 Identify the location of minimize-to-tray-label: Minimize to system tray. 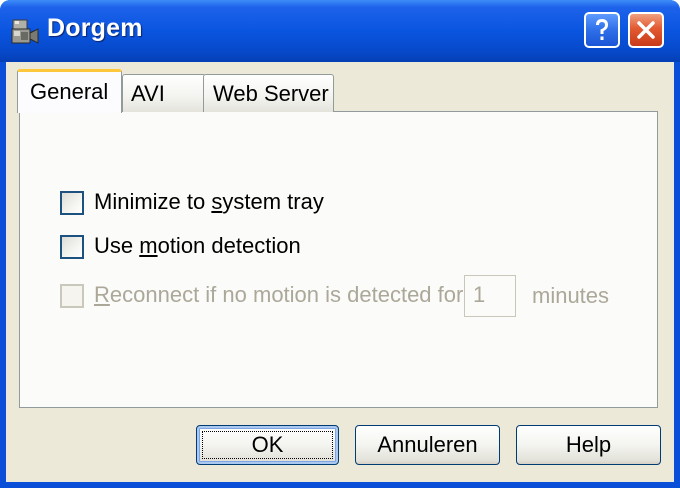
(209, 201).